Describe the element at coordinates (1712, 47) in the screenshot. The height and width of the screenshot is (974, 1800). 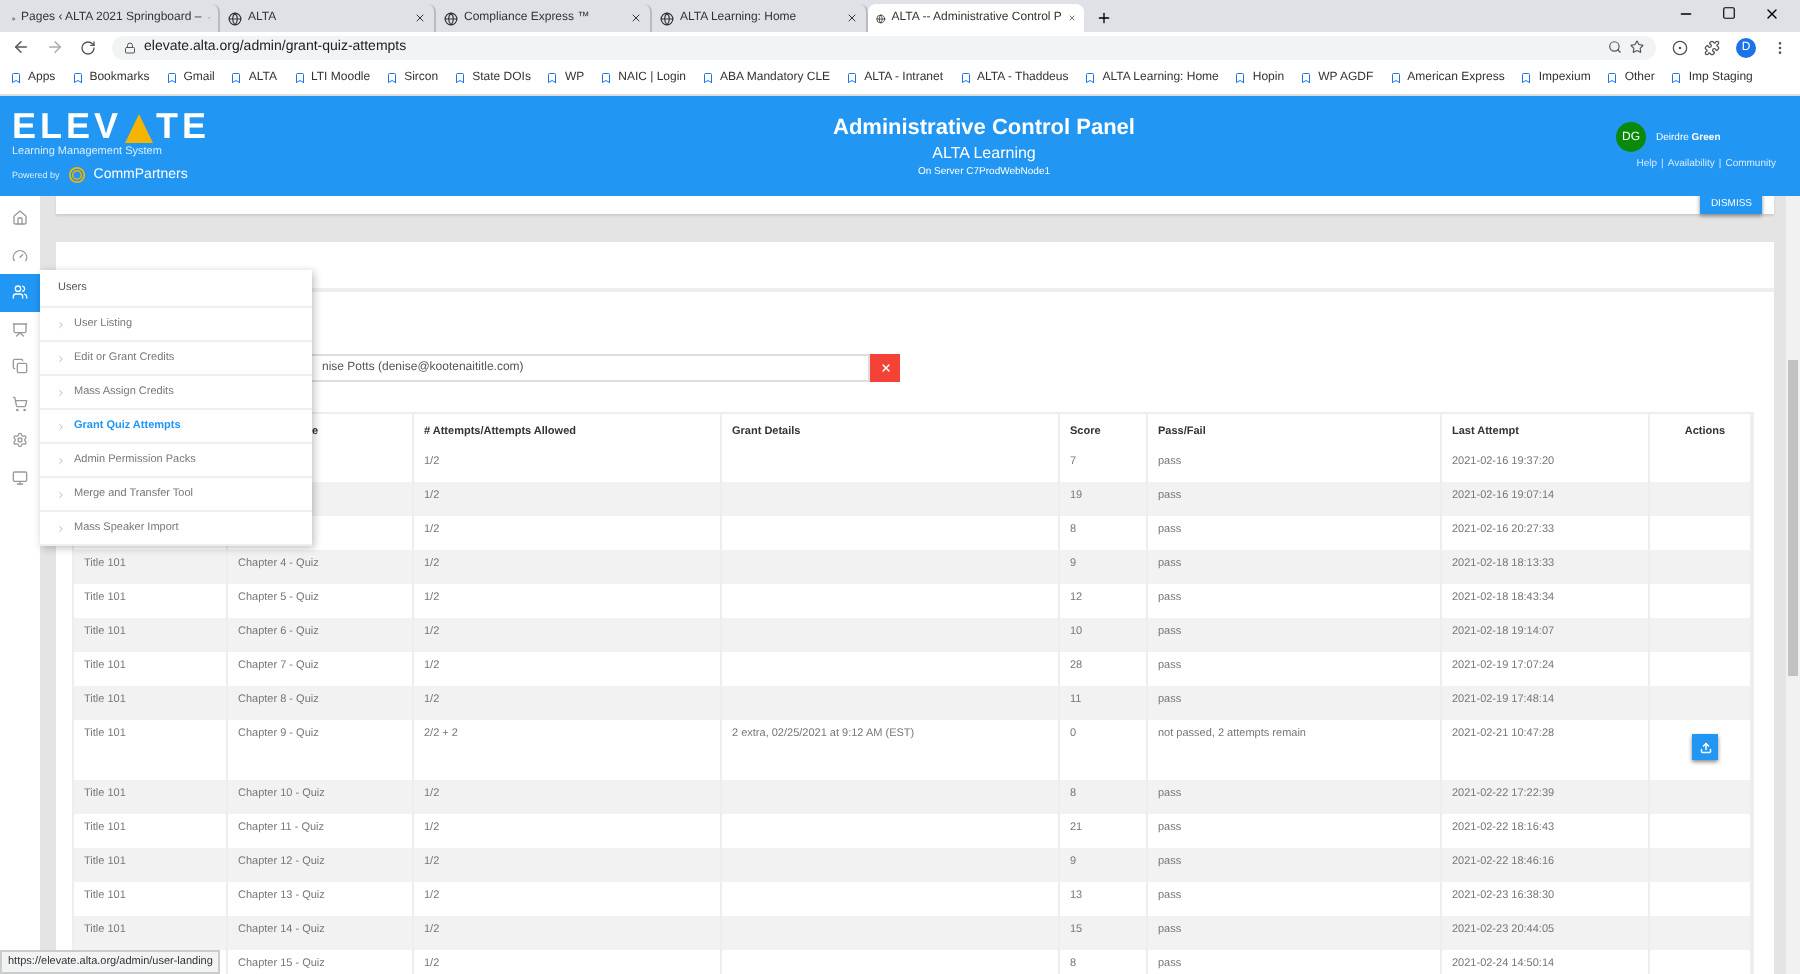
I see `puzzle-icon` at that location.